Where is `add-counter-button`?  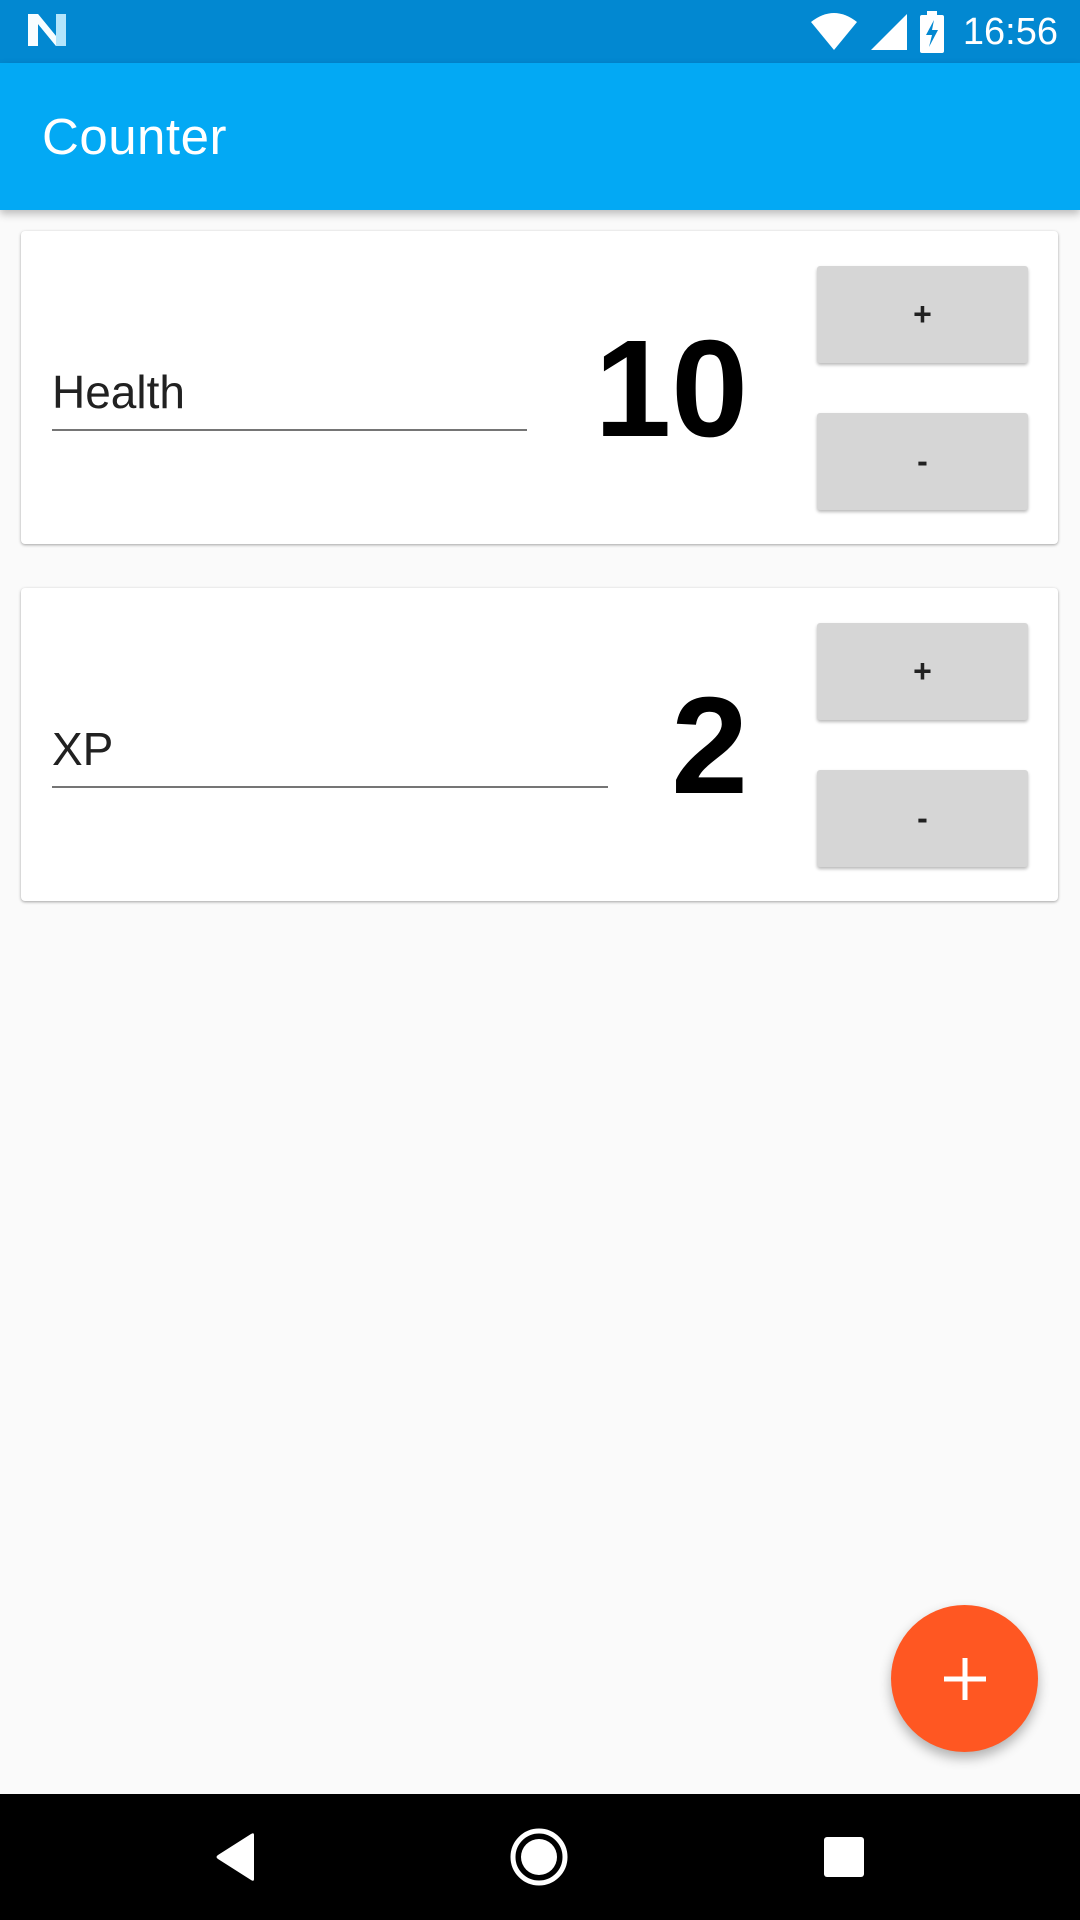 add-counter-button is located at coordinates (964, 1678).